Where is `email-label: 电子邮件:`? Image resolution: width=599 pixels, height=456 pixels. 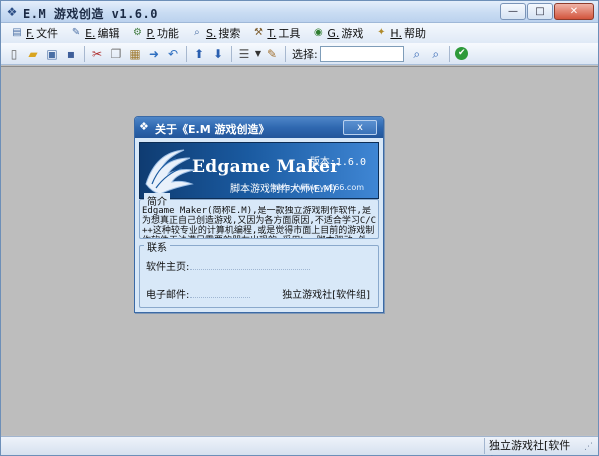 email-label: 电子邮件: is located at coordinates (168, 295).